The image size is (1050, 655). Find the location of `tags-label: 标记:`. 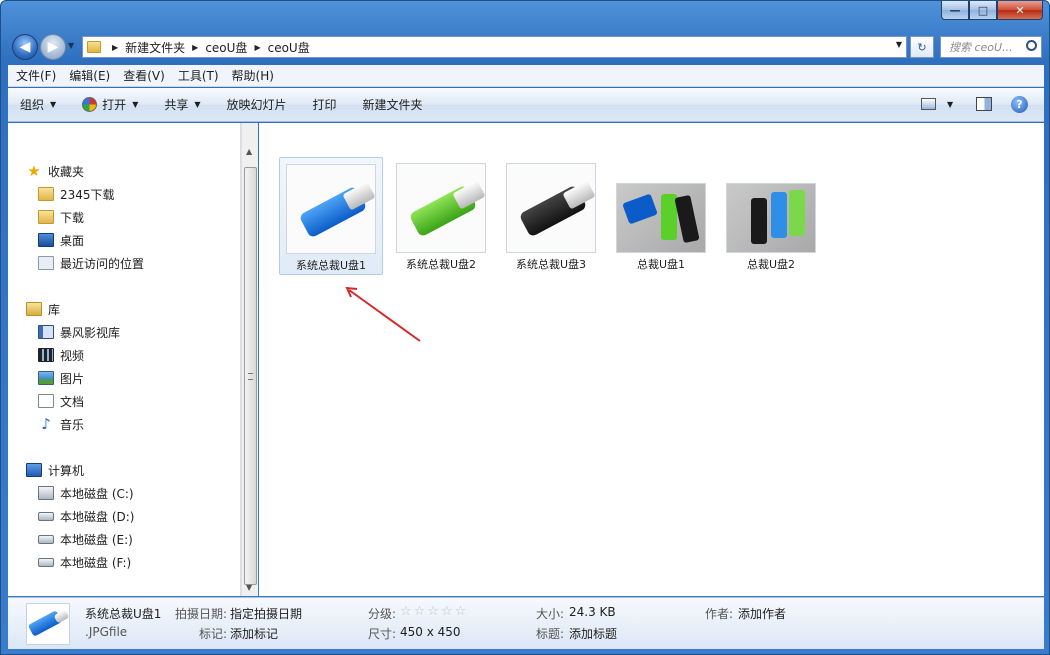

tags-label: 标记: is located at coordinates (213, 634).